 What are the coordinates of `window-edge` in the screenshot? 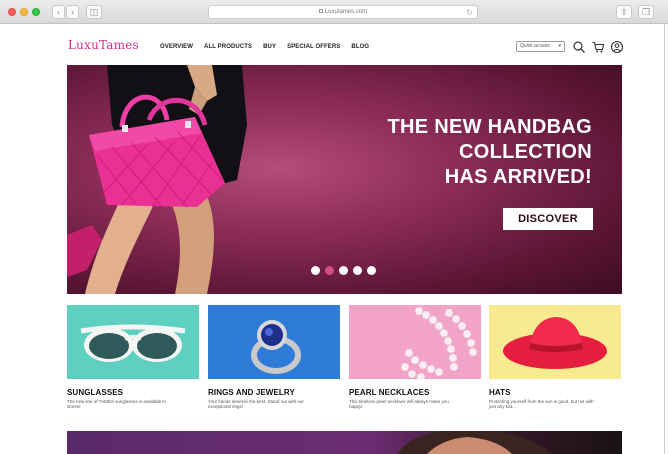 It's located at (664, 239).